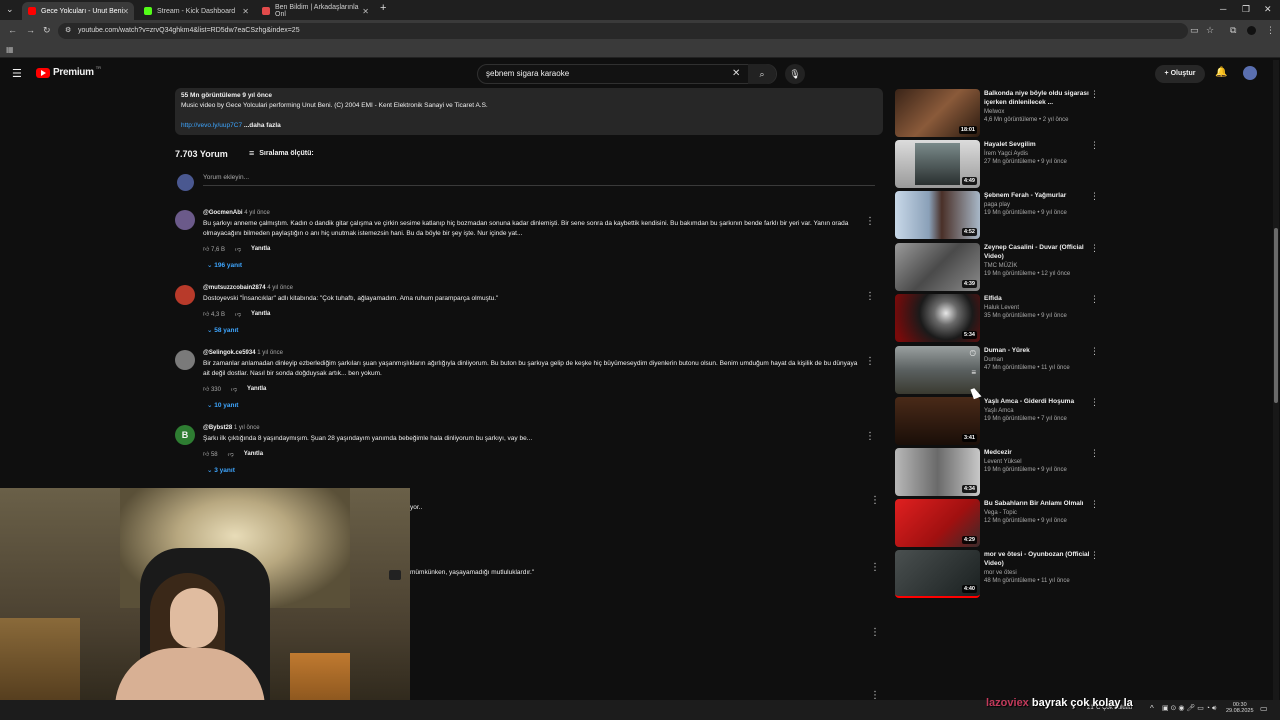  Describe the element at coordinates (68, 31) in the screenshot. I see `site-info-icon: ⚙` at that location.